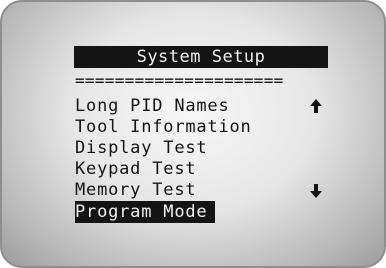 This screenshot has width=386, height=268. I want to click on menu-item-display-test: Display Test, so click(141, 148).